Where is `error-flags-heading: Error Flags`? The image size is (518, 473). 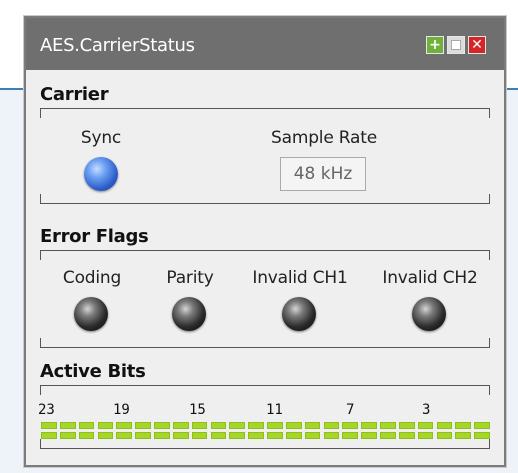 error-flags-heading: Error Flags is located at coordinates (94, 236).